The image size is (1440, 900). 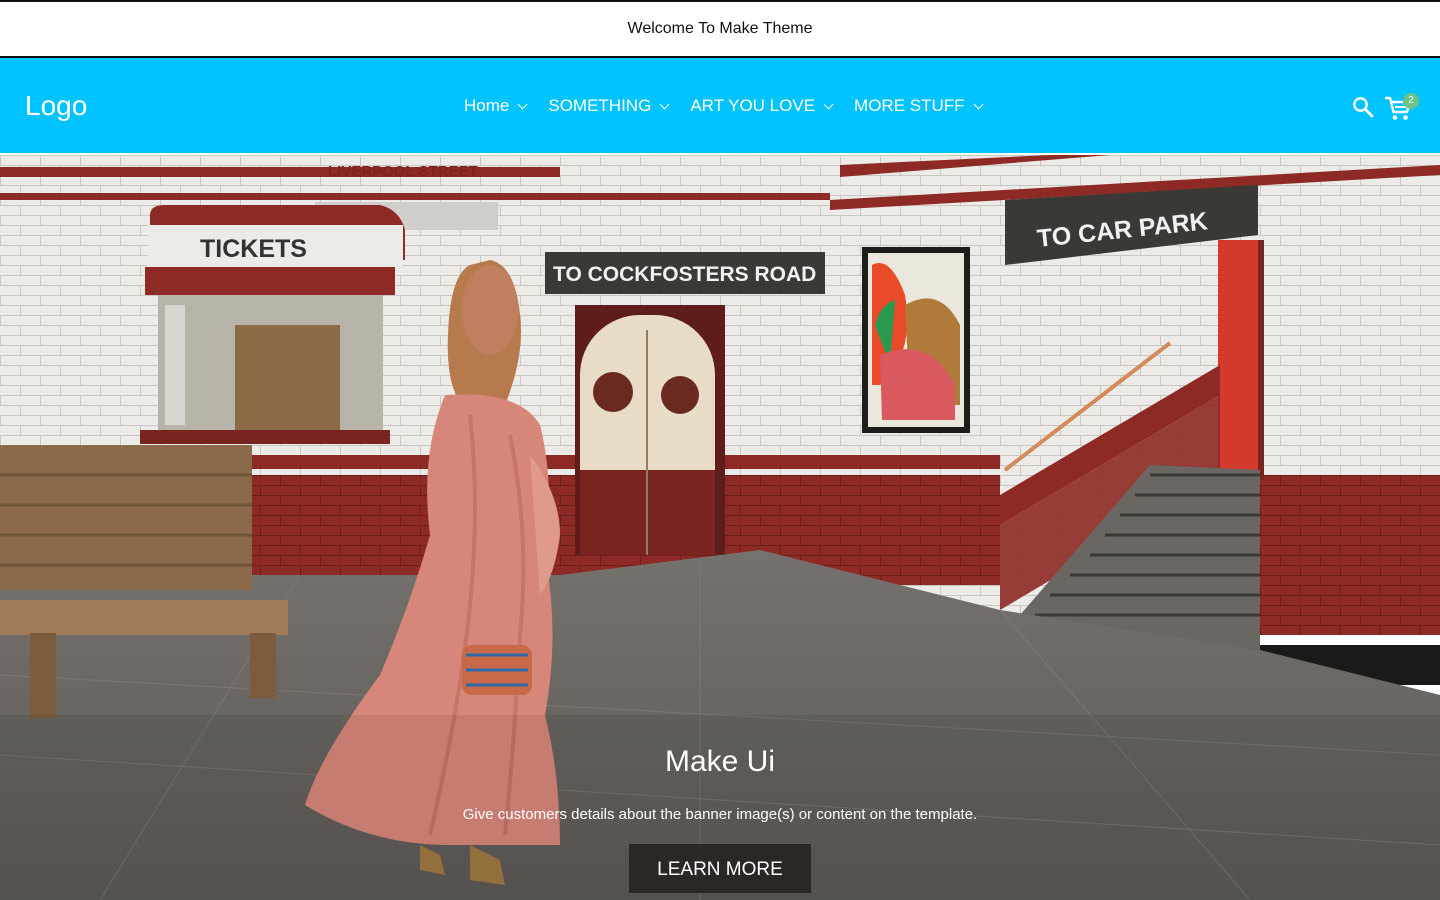 What do you see at coordinates (720, 868) in the screenshot?
I see `learn-more-button: LEARN MORE` at bounding box center [720, 868].